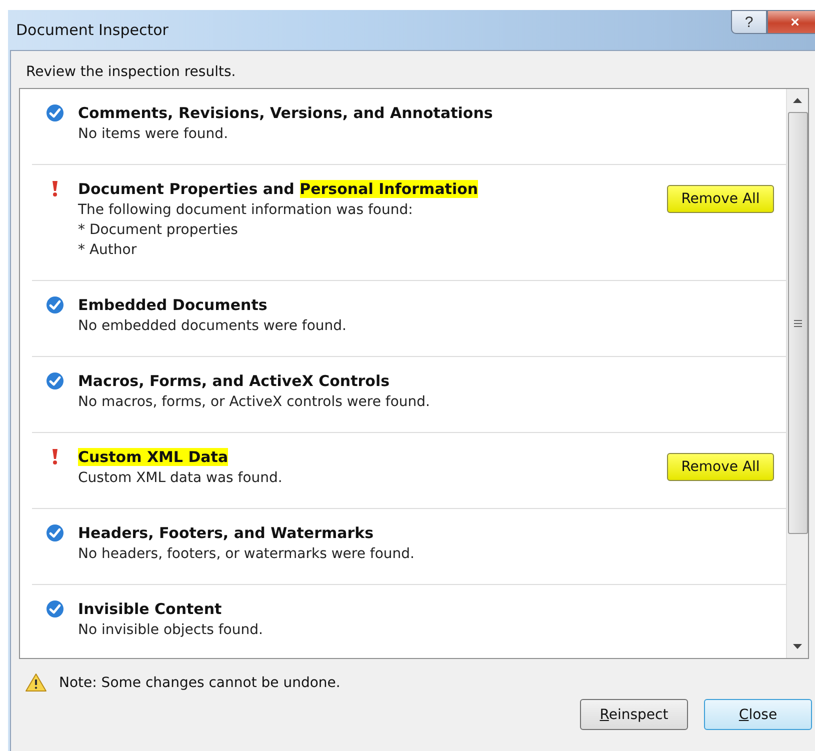 The image size is (815, 751). I want to click on scrollbar, so click(797, 373).